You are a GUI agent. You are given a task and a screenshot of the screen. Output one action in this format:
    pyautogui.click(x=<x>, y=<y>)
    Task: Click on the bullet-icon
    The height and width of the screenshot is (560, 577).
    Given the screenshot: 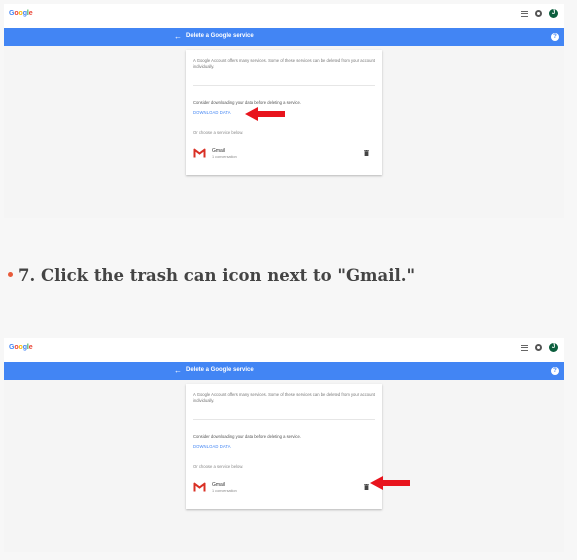 What is the action you would take?
    pyautogui.click(x=10, y=274)
    